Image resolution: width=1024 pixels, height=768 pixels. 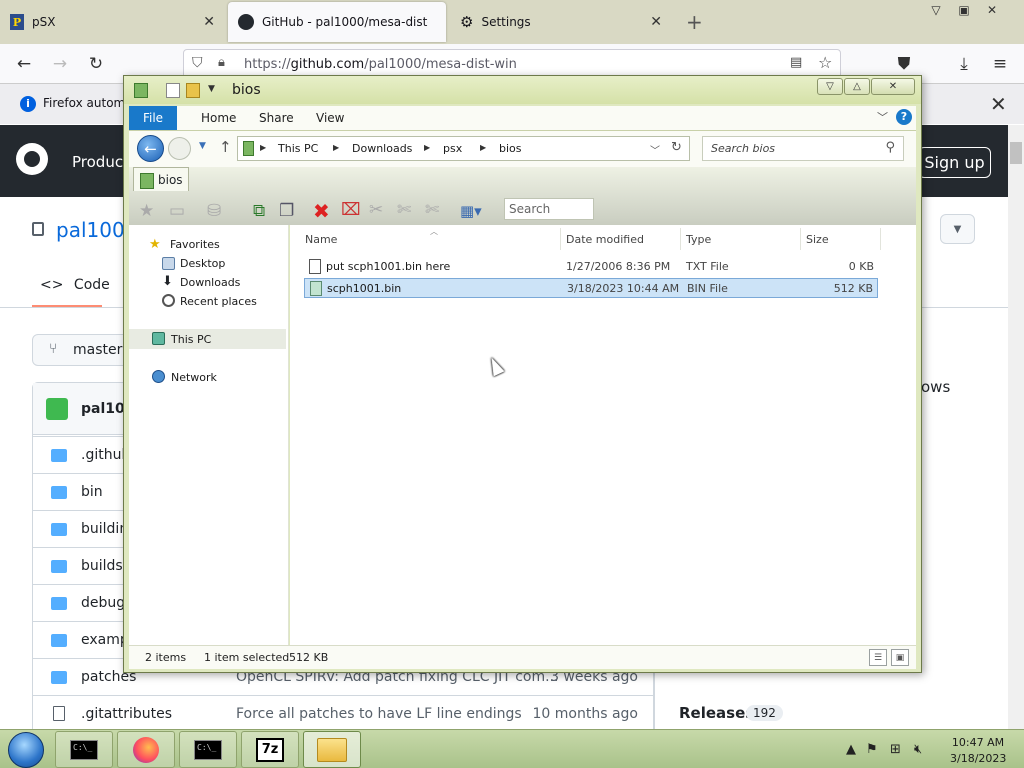 What do you see at coordinates (105, 640) in the screenshot?
I see `file-name: examp` at bounding box center [105, 640].